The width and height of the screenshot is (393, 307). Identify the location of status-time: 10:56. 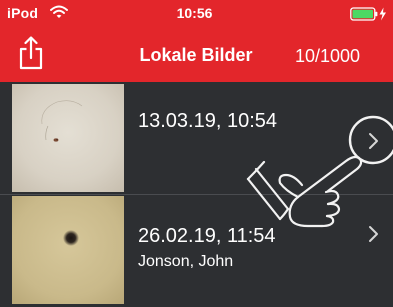
(194, 13).